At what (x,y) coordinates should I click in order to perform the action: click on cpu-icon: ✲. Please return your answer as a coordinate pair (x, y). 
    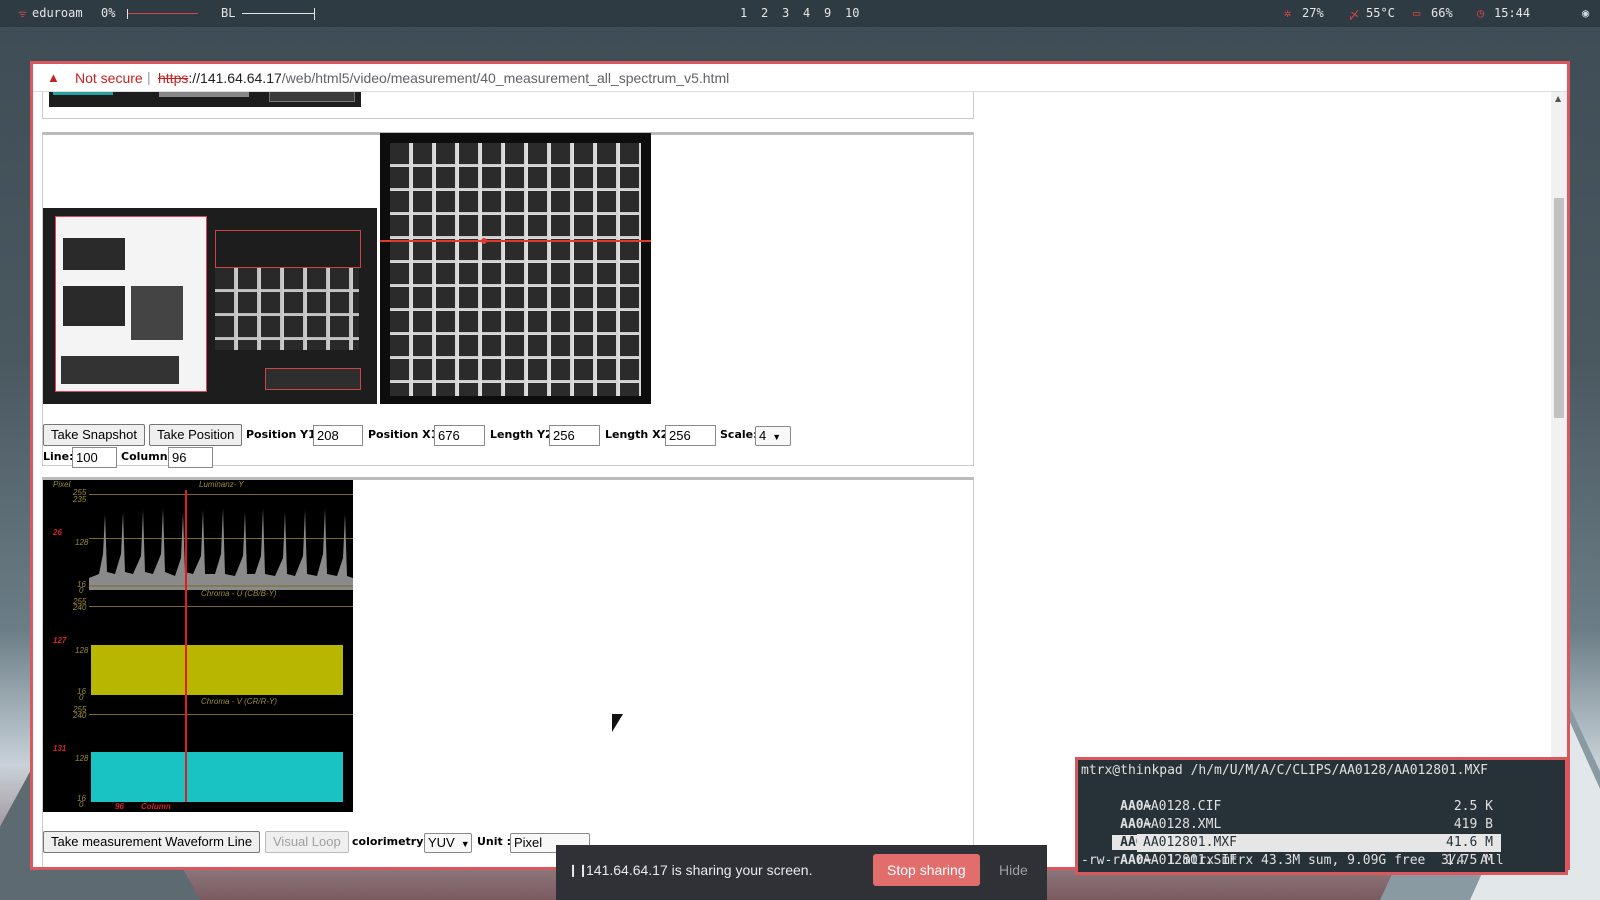
    Looking at the image, I should click on (1288, 13).